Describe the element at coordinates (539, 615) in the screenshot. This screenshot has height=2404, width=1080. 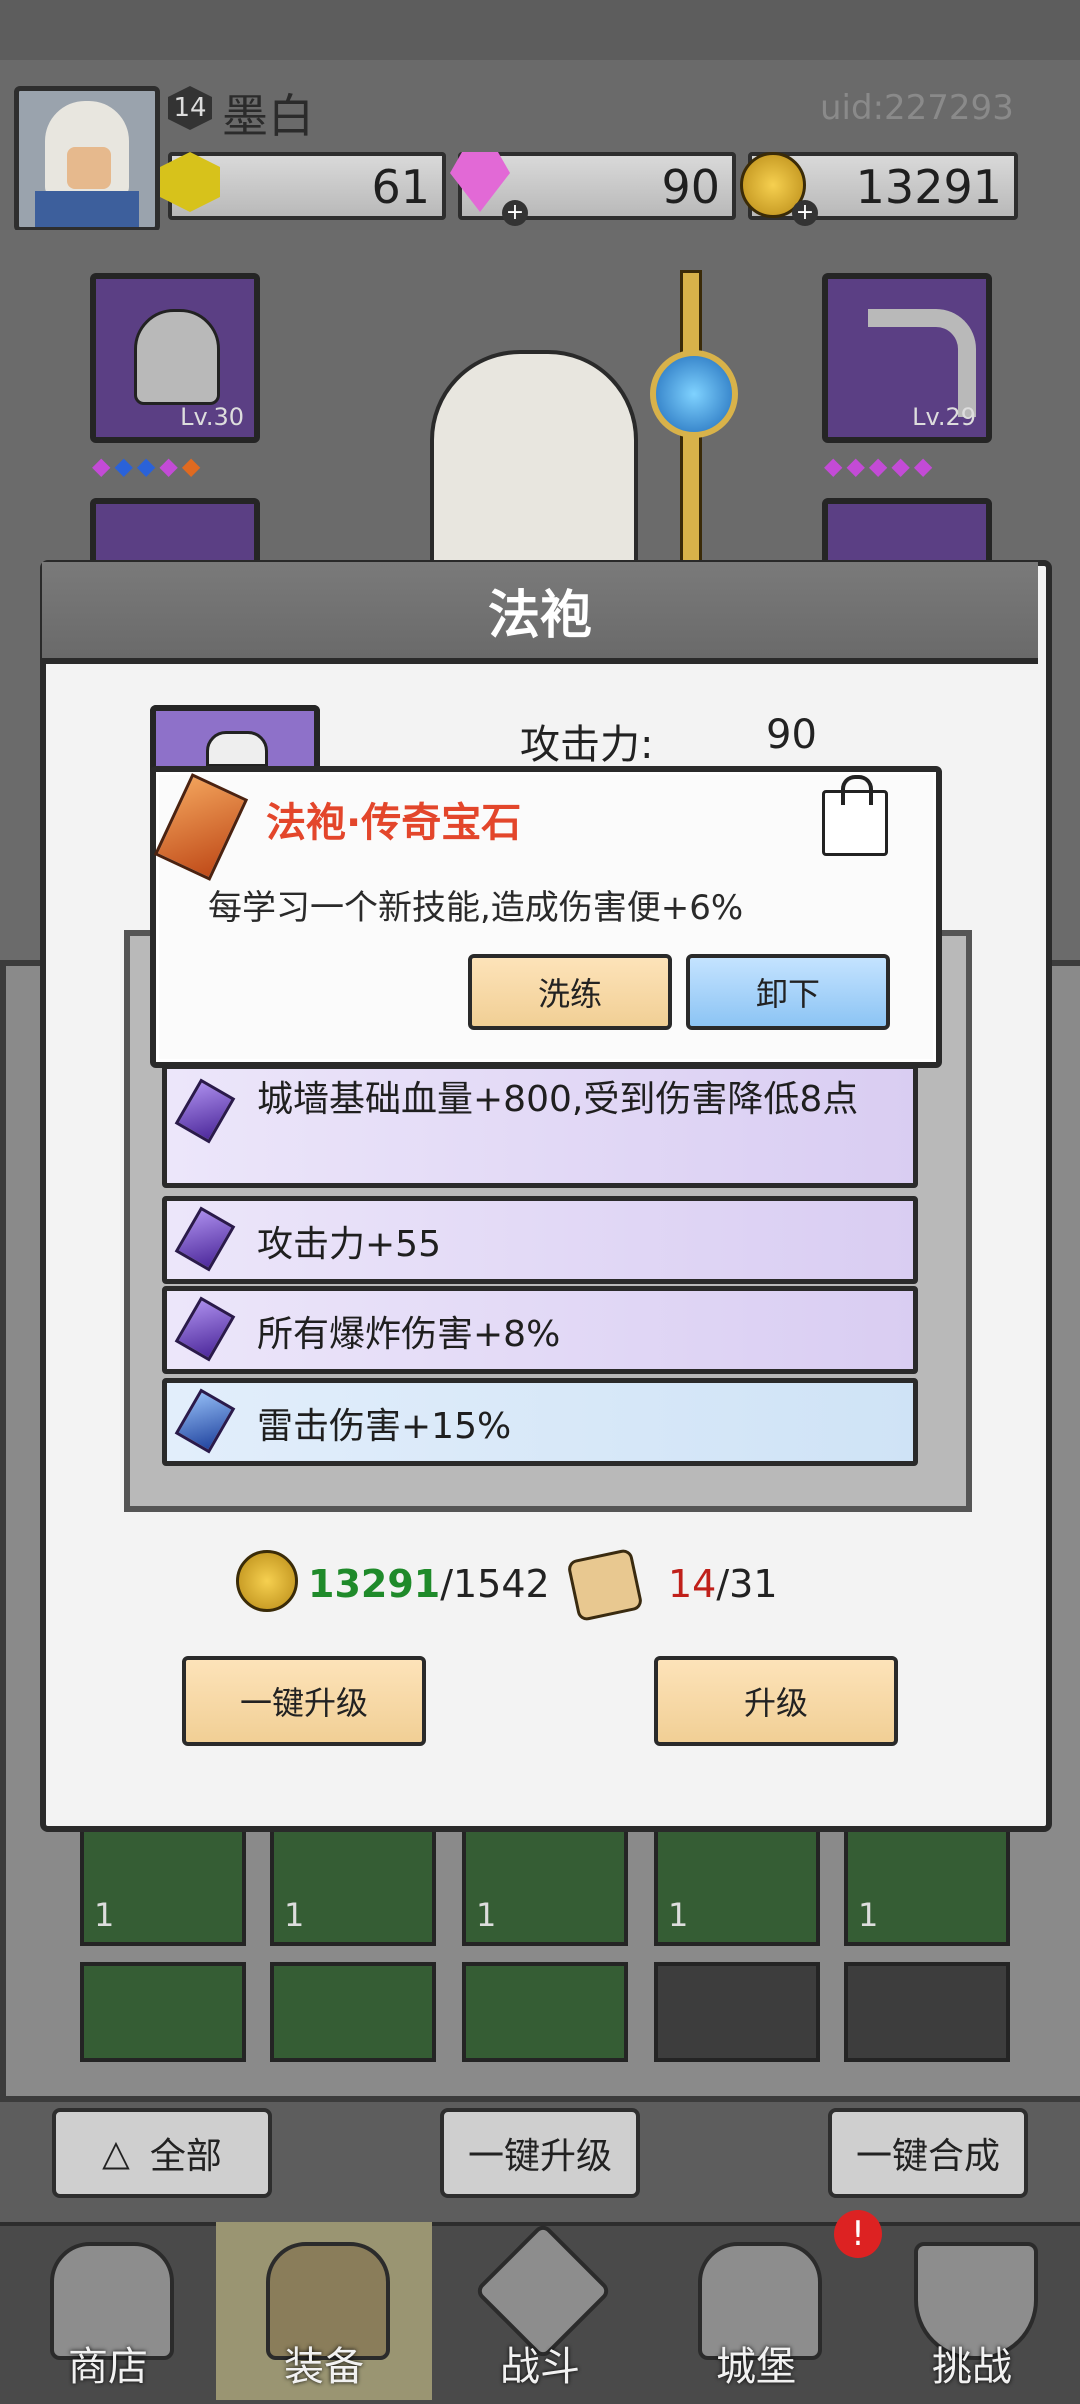
I see `modal-title: 法袍` at that location.